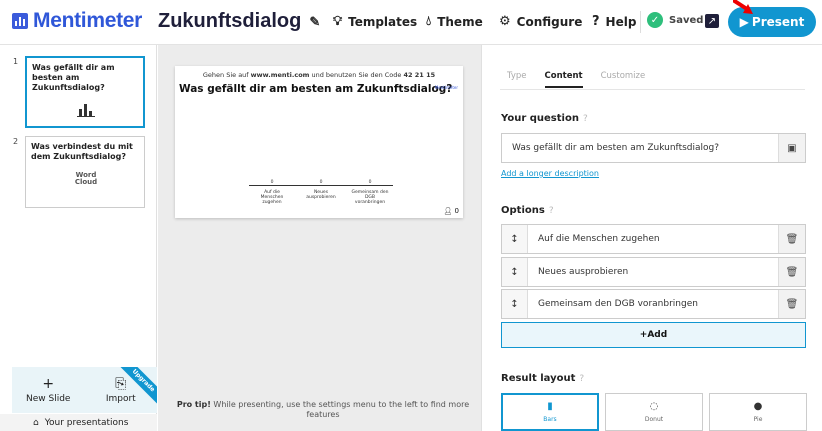 Image resolution: width=822 pixels, height=431 pixels. Describe the element at coordinates (48, 398) in the screenshot. I see `new-slide-label: New Slide` at that location.